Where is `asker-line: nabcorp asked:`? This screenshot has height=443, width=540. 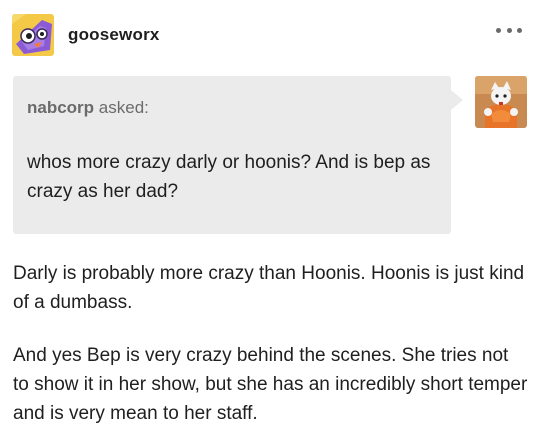
asker-line: nabcorp asked: is located at coordinates (88, 108).